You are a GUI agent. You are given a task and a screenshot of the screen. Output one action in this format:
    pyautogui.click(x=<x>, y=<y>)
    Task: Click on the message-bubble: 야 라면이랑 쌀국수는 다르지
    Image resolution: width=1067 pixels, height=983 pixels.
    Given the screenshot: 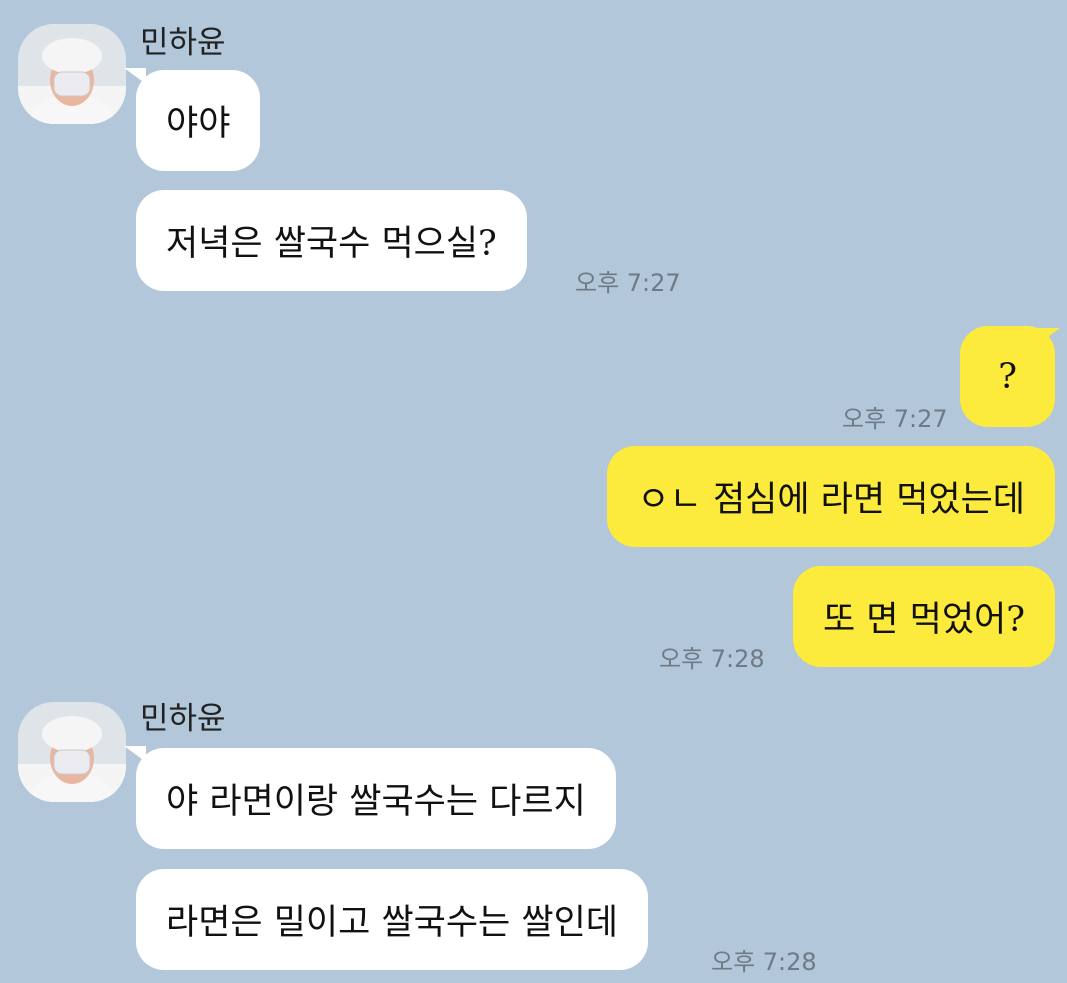 What is the action you would take?
    pyautogui.click(x=376, y=798)
    